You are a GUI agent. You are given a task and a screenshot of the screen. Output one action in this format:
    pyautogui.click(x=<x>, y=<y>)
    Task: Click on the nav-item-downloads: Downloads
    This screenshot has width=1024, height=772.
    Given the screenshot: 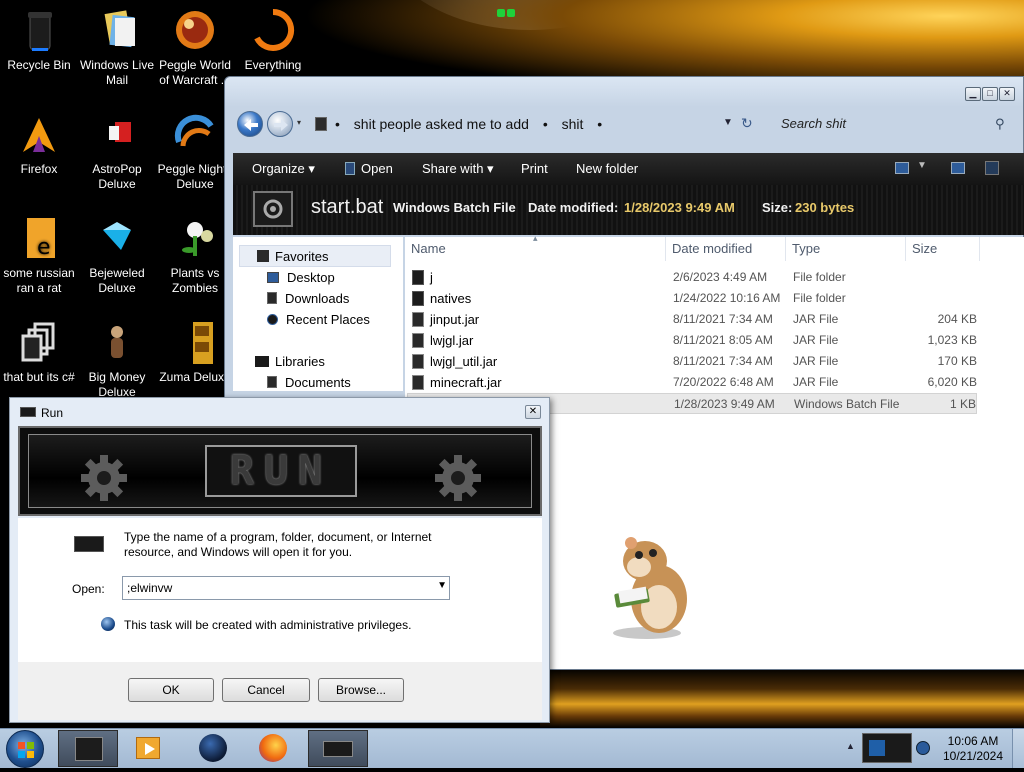 What is the action you would take?
    pyautogui.click(x=308, y=299)
    